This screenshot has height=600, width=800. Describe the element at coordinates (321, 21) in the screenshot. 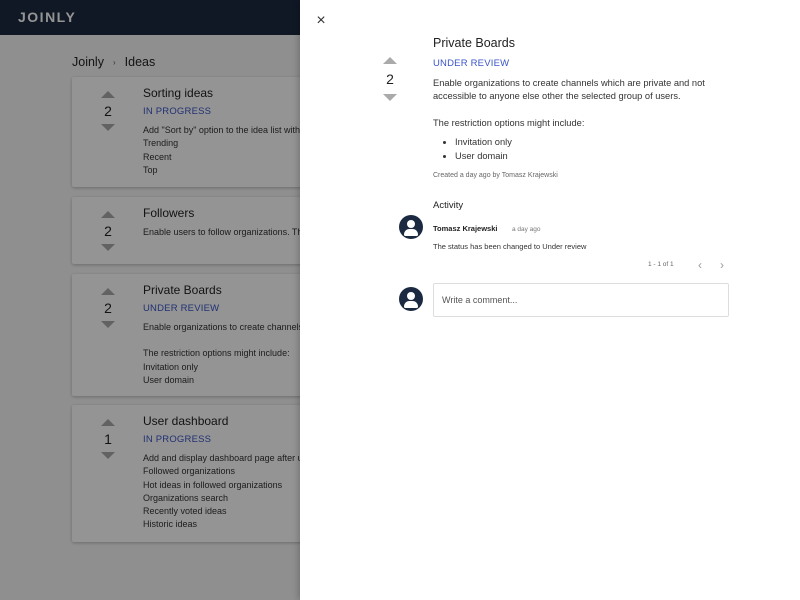

I see `close-icon: ×` at that location.